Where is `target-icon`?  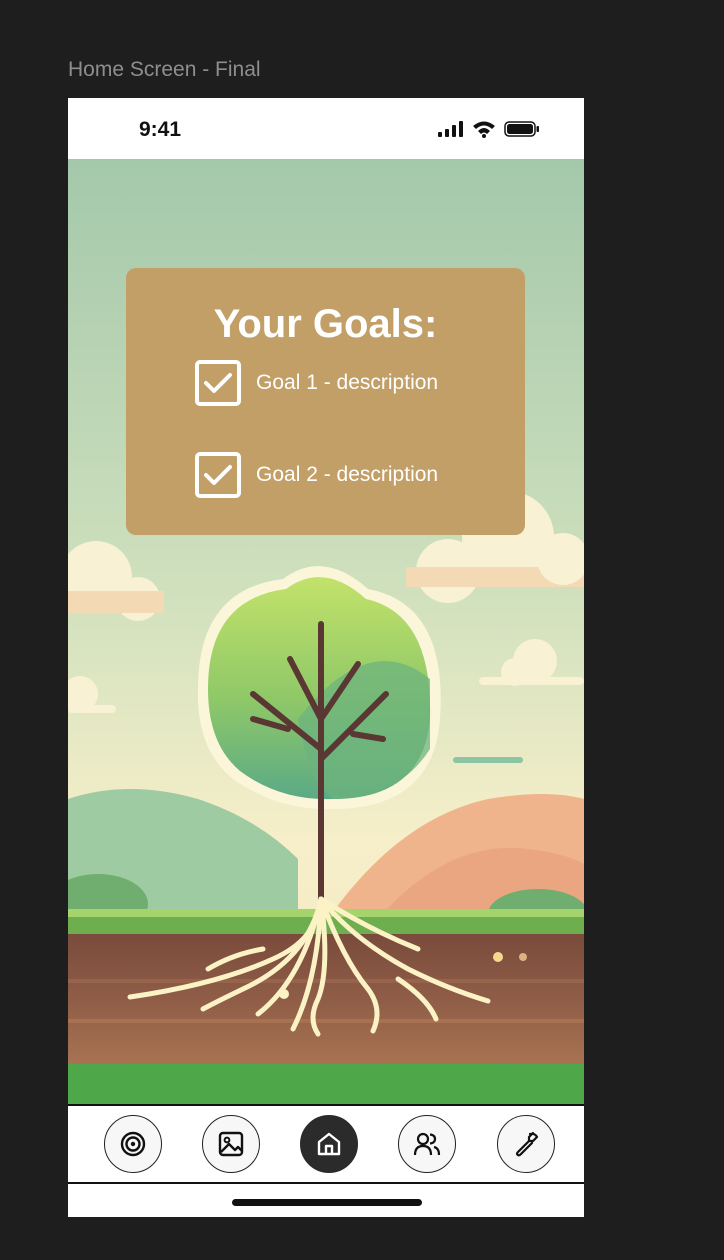 target-icon is located at coordinates (133, 1144).